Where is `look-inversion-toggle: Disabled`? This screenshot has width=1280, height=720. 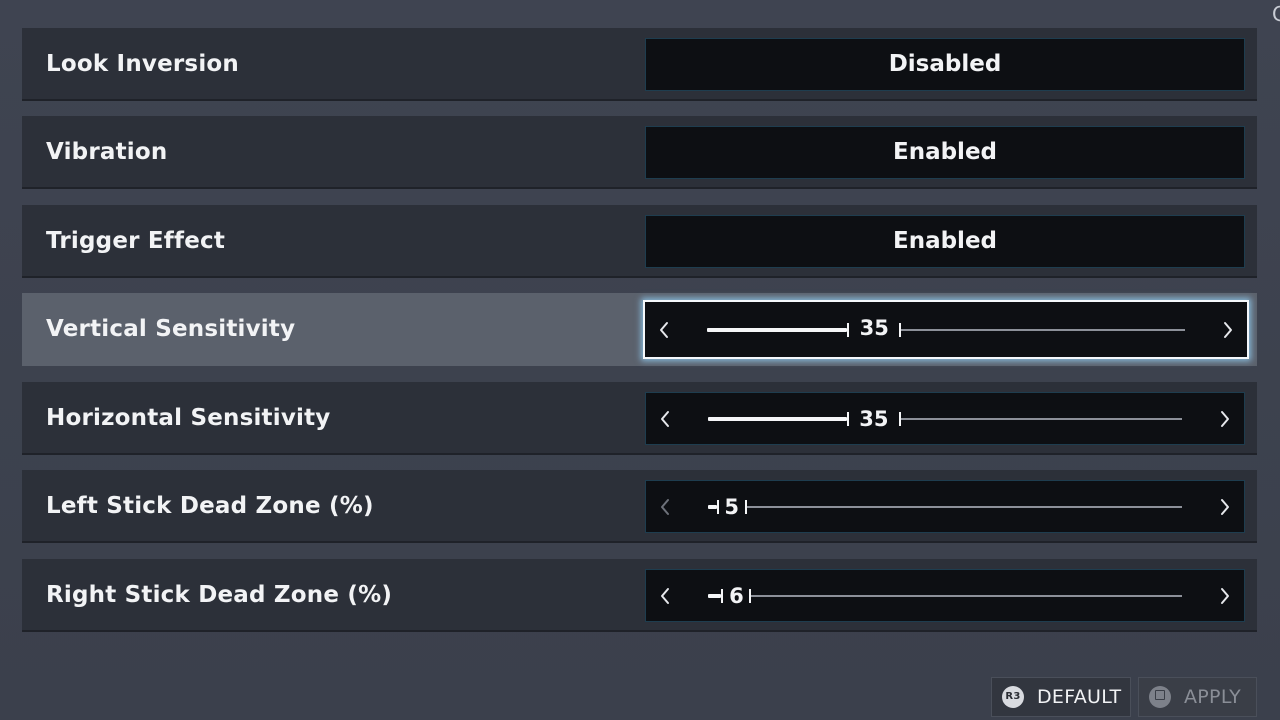 look-inversion-toggle: Disabled is located at coordinates (945, 64).